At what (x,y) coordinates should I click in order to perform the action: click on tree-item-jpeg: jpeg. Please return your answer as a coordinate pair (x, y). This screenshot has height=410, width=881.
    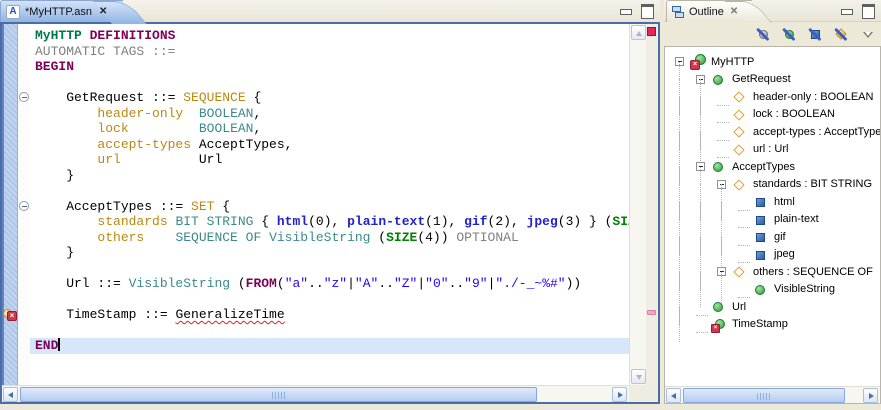
    Looking at the image, I should click on (777, 254).